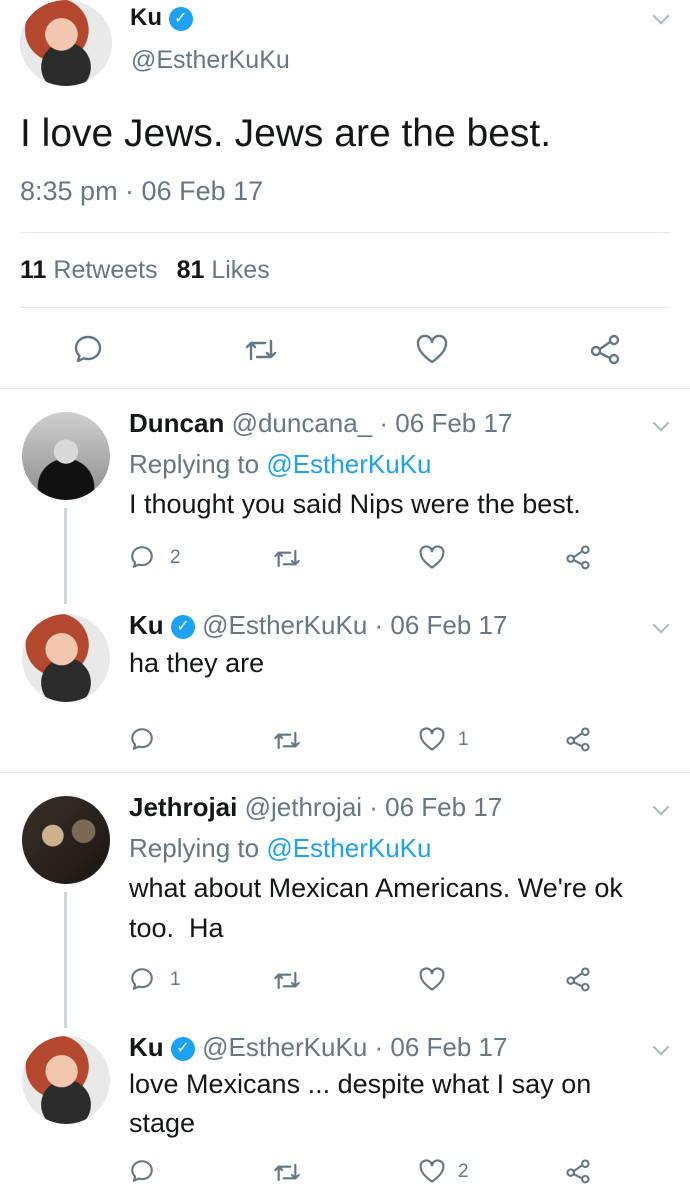 Image resolution: width=690 pixels, height=1200 pixels. I want to click on reply-meta: @jethrojai · 06 Feb 17, so click(373, 807).